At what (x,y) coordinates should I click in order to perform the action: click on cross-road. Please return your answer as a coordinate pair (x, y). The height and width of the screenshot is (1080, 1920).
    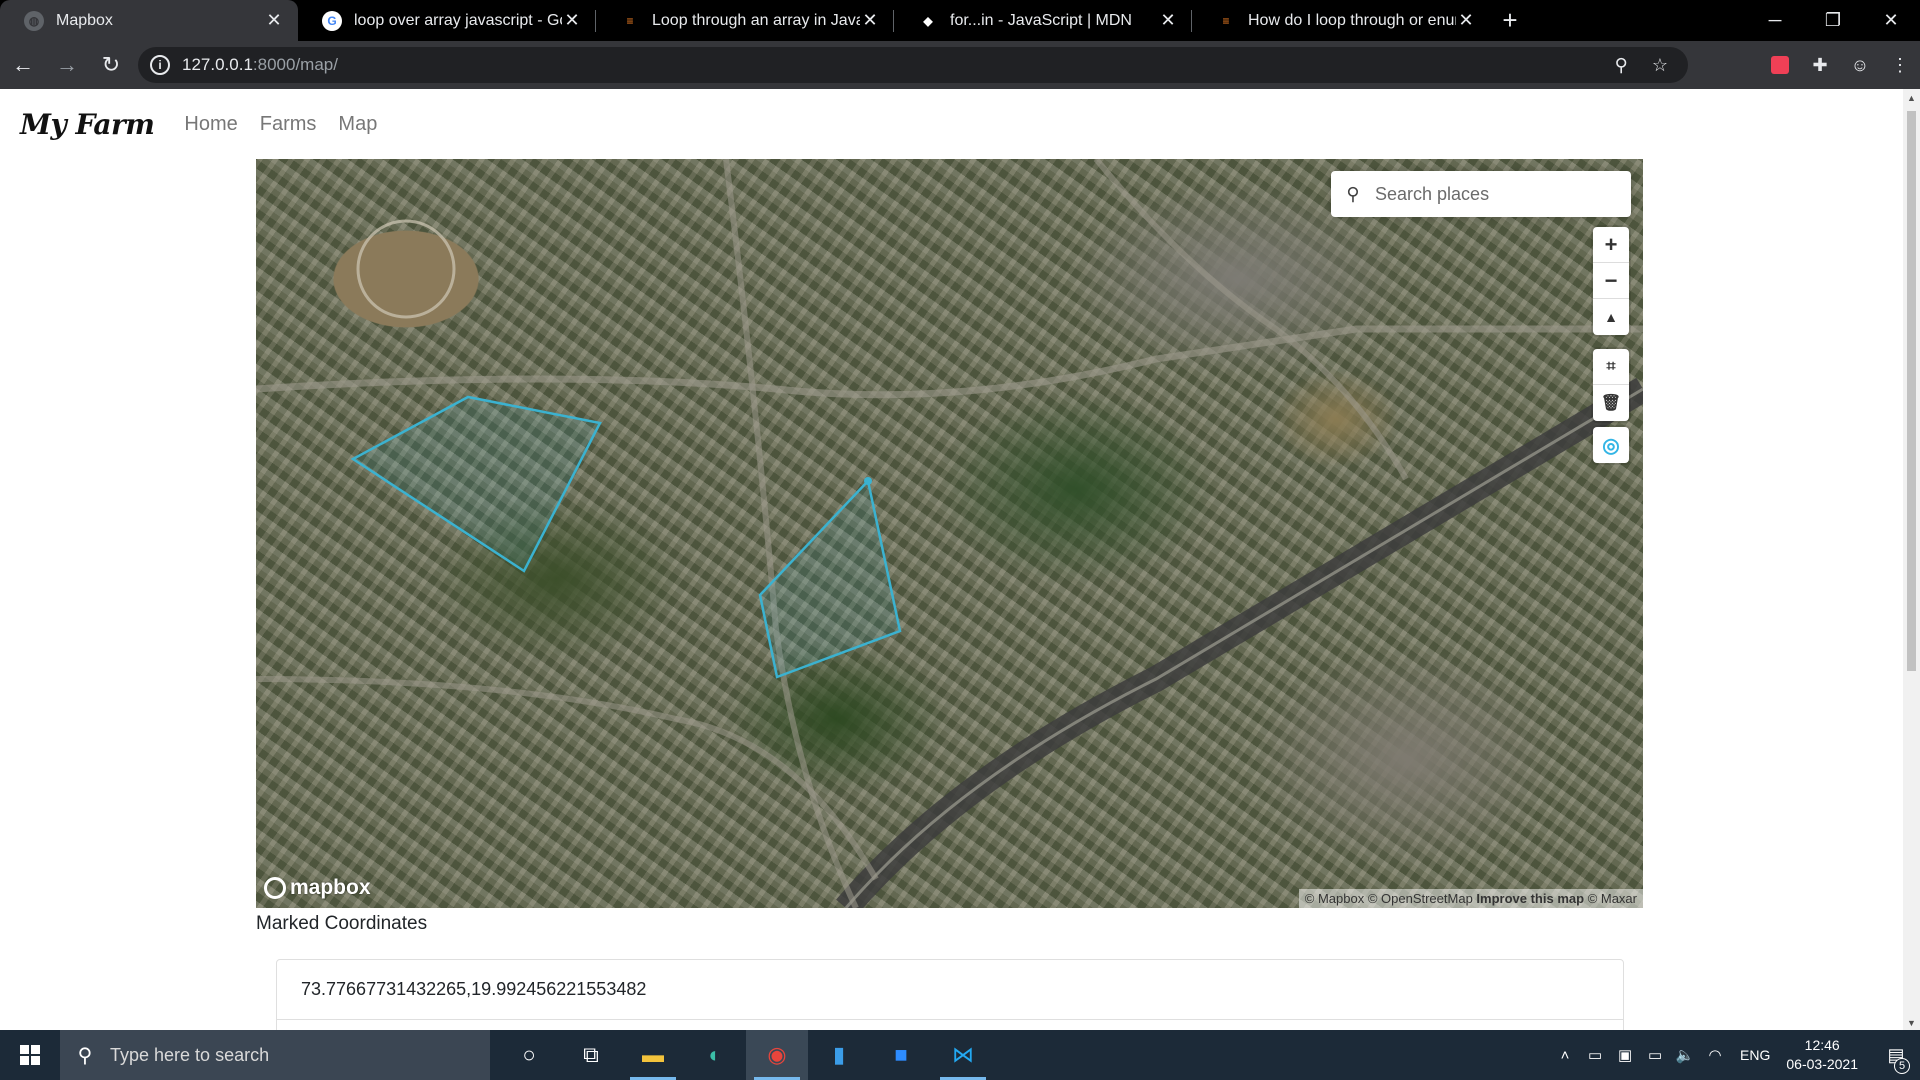
    Looking at the image, I should click on (567, 778).